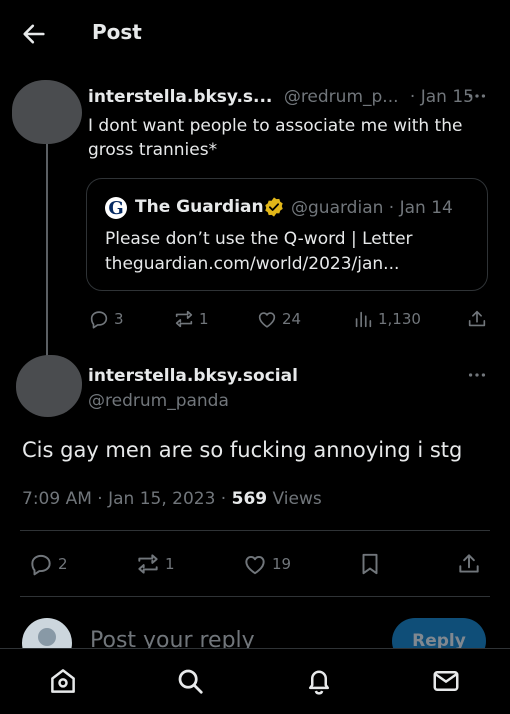 The image size is (510, 714). Describe the element at coordinates (363, 319) in the screenshot. I see `views-icon` at that location.